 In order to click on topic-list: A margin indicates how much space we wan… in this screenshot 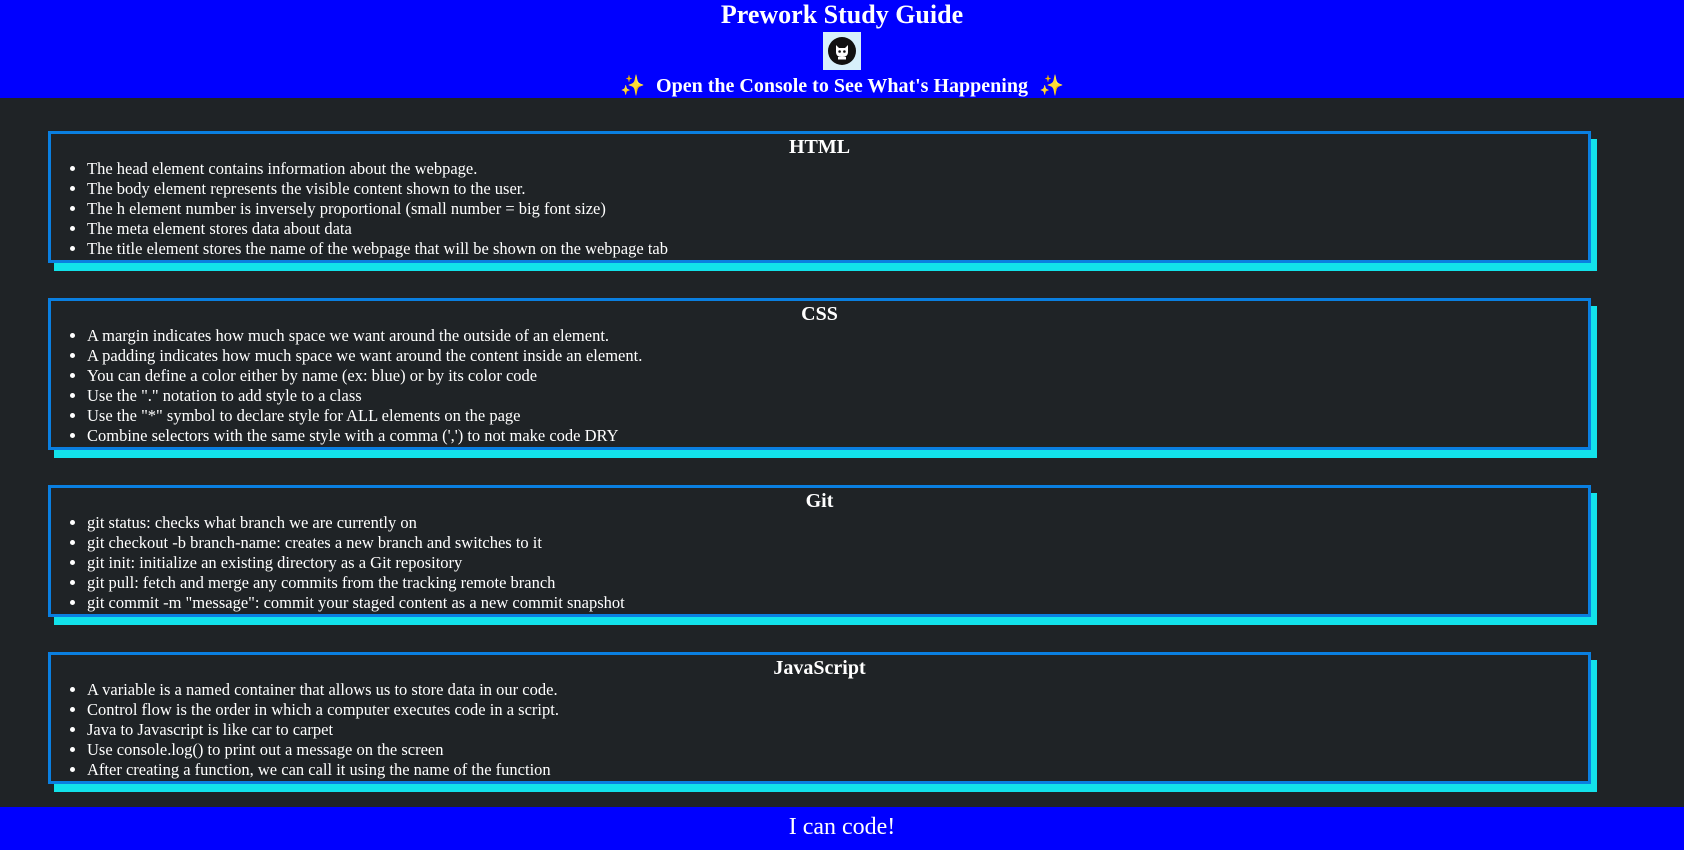, I will do `click(819, 386)`.